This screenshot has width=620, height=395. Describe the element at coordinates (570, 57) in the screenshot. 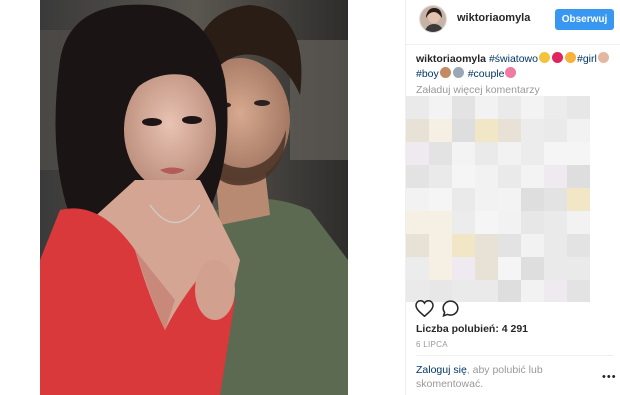

I see `kiss-emoji-icon` at that location.